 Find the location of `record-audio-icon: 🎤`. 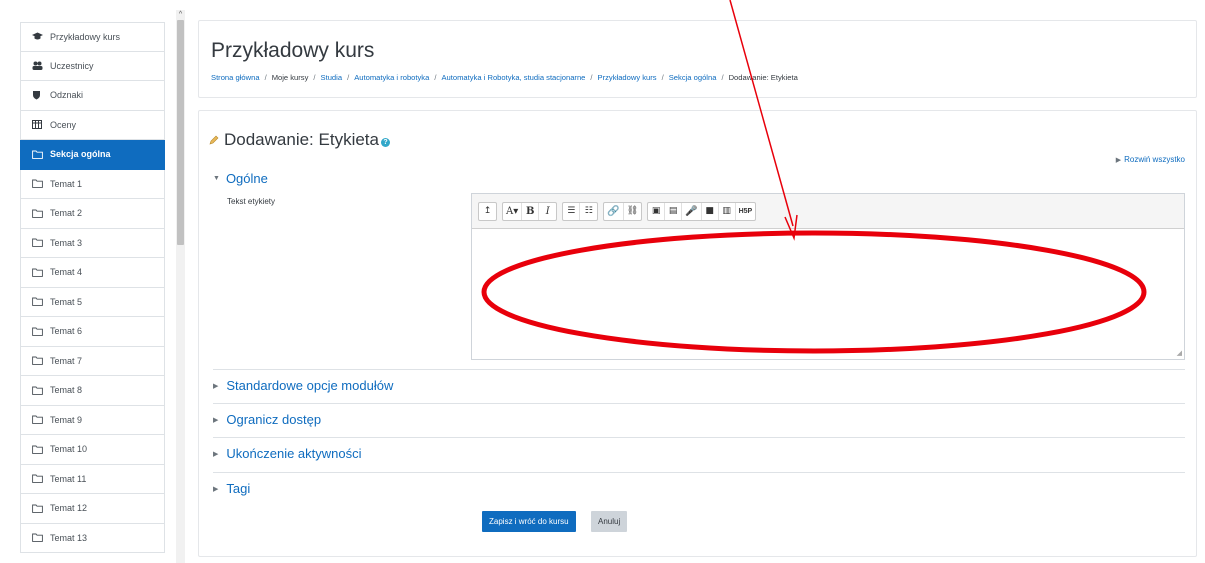

record-audio-icon: 🎤 is located at coordinates (692, 211).